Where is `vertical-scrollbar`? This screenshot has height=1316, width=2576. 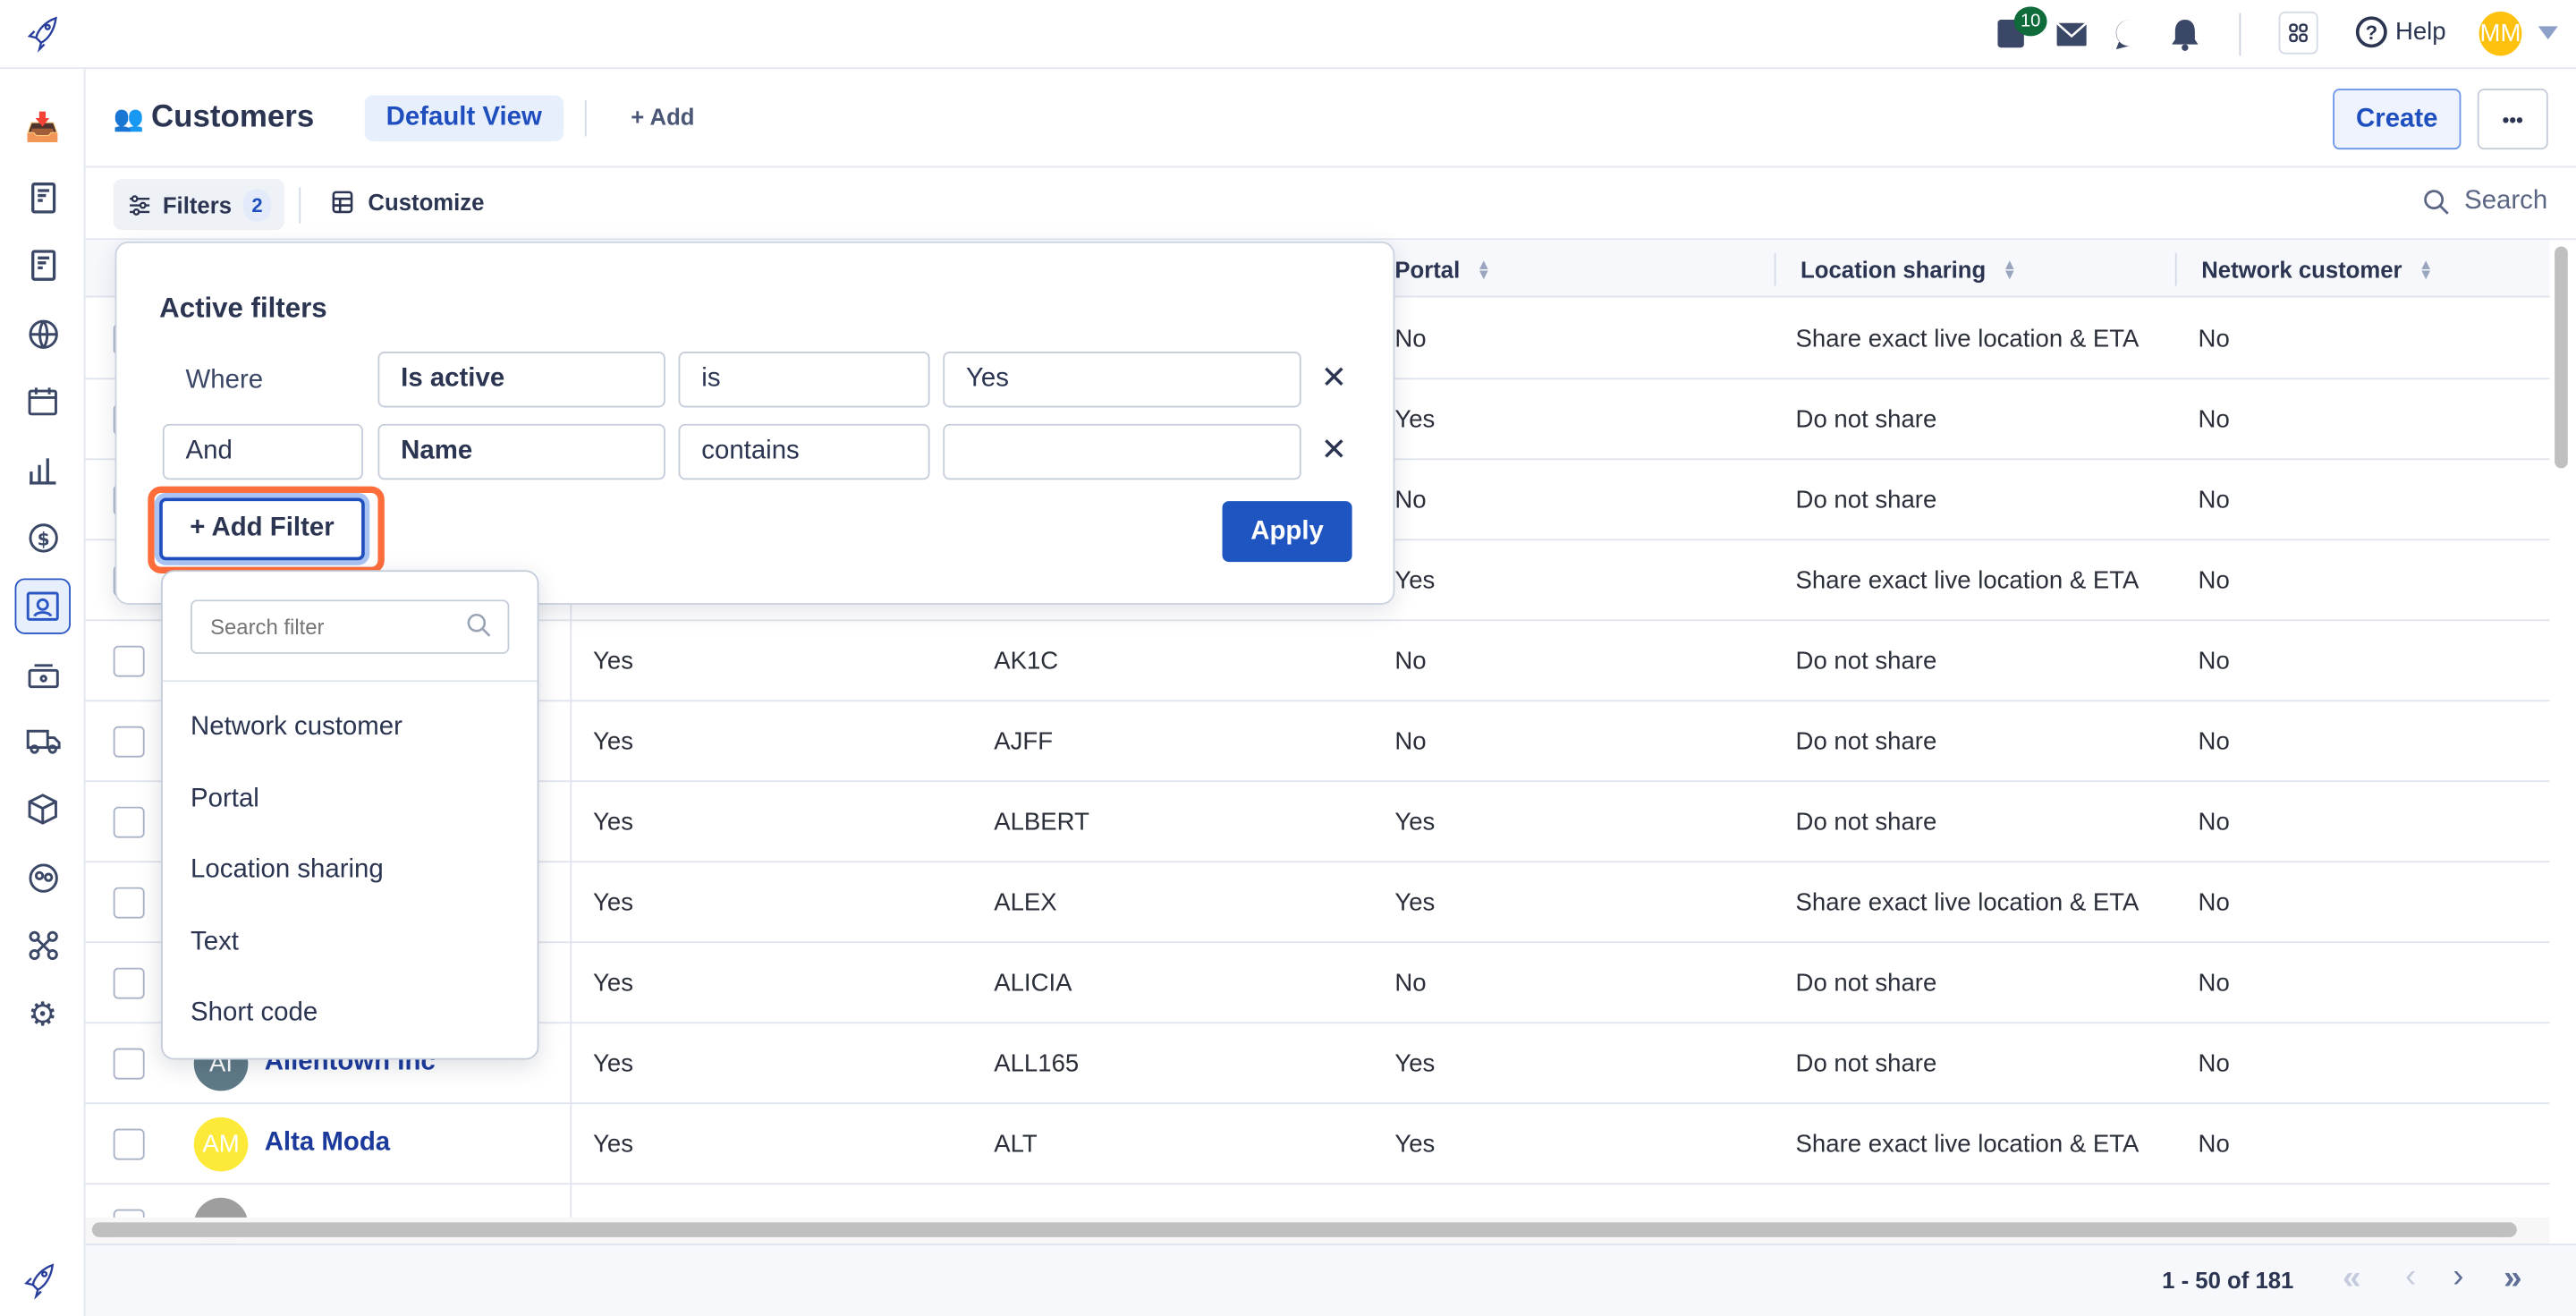 vertical-scrollbar is located at coordinates (2561, 357).